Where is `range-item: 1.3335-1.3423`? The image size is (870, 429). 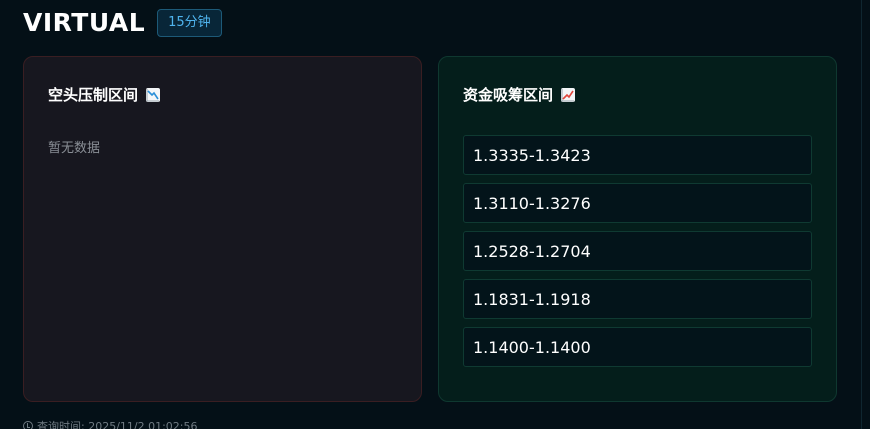 range-item: 1.3335-1.3423 is located at coordinates (637, 155).